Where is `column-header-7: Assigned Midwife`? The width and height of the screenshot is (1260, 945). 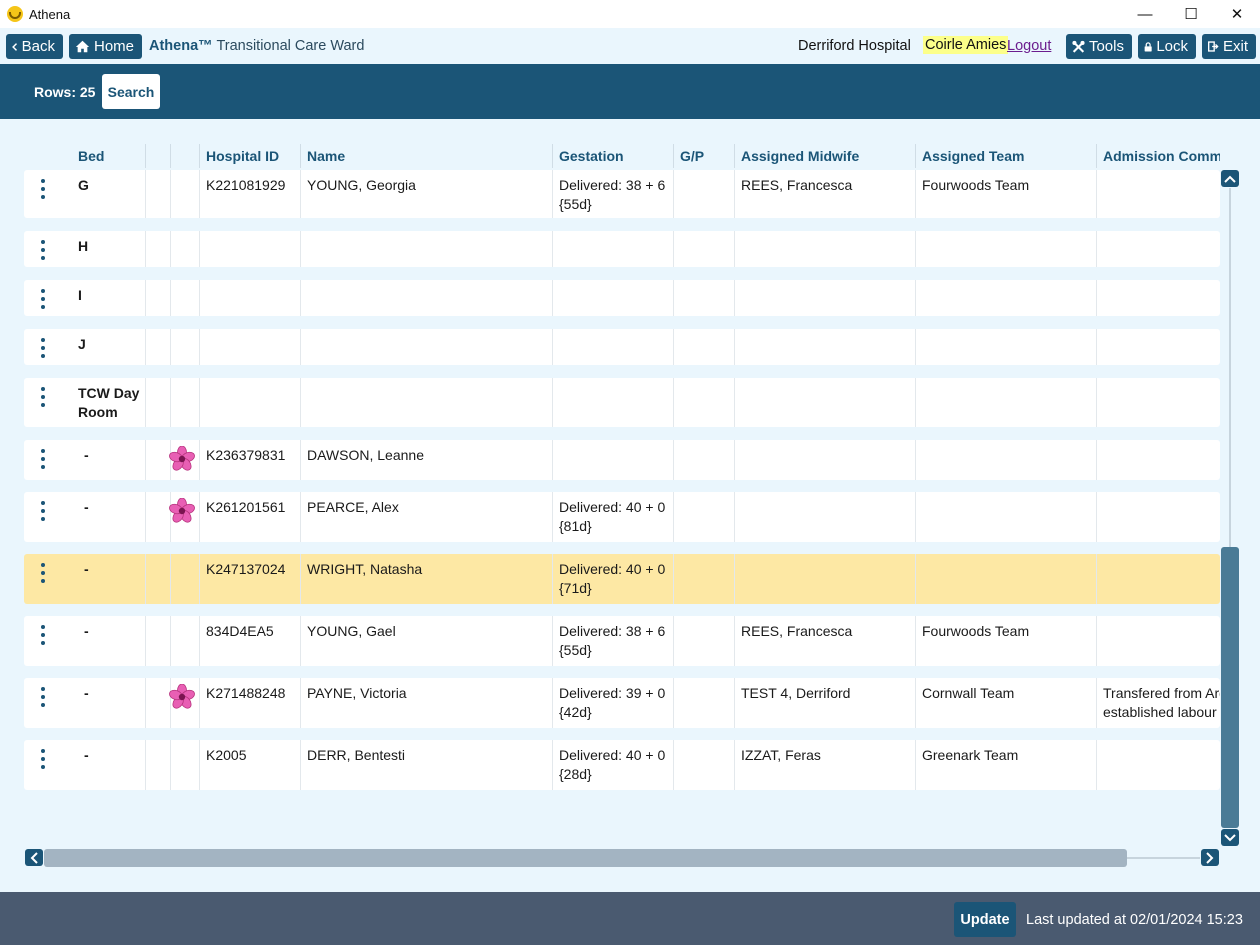
column-header-7: Assigned Midwife is located at coordinates (824, 156).